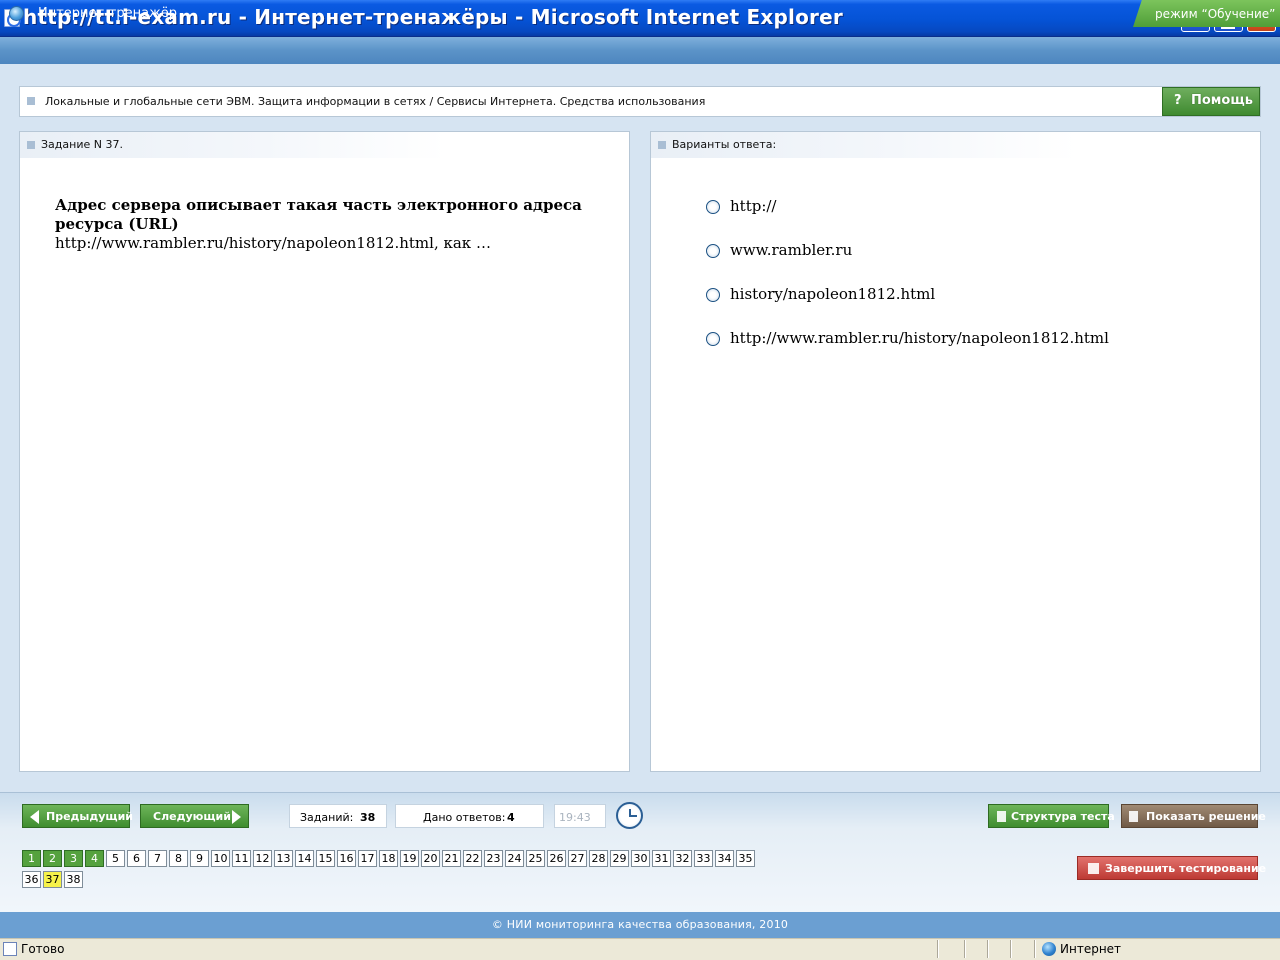  I want to click on answers-title: Варианты ответа:, so click(724, 144).